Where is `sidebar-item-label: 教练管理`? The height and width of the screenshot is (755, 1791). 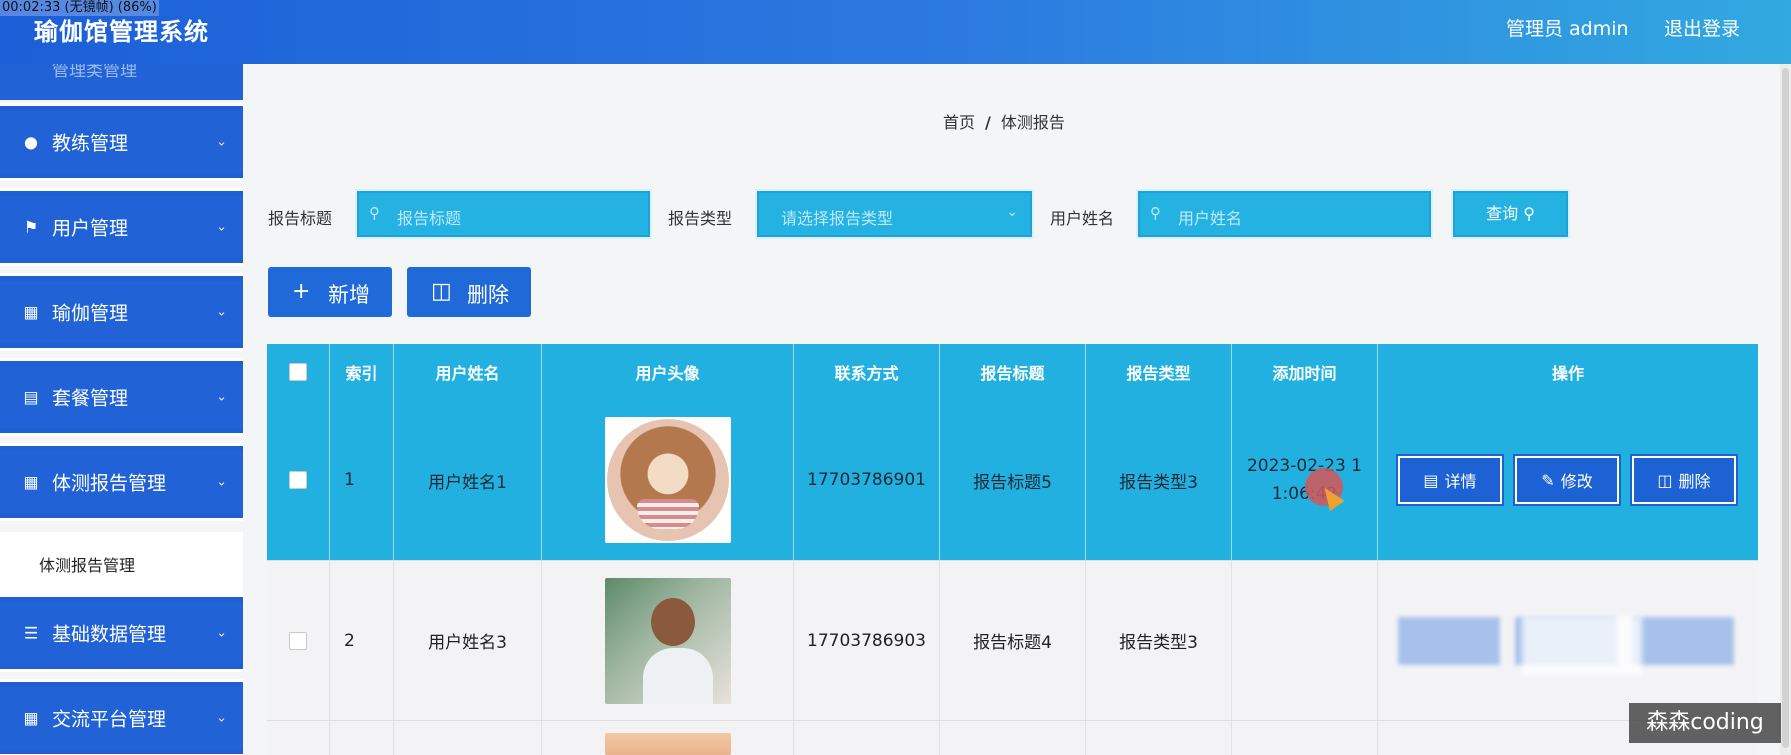
sidebar-item-label: 教练管理 is located at coordinates (90, 143).